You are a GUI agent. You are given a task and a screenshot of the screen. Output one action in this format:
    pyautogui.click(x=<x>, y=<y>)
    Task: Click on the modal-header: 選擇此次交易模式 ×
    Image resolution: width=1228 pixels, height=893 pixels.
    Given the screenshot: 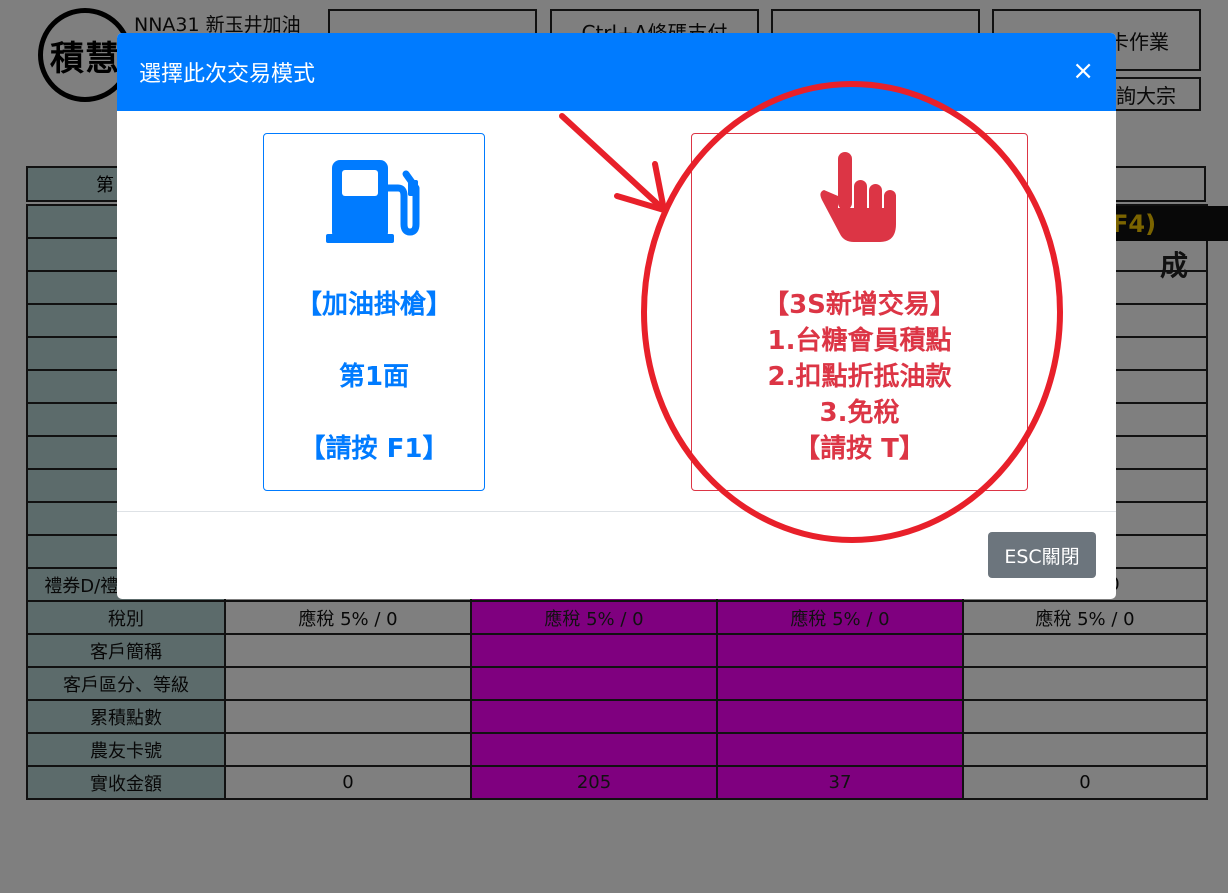 What is the action you would take?
    pyautogui.click(x=616, y=72)
    